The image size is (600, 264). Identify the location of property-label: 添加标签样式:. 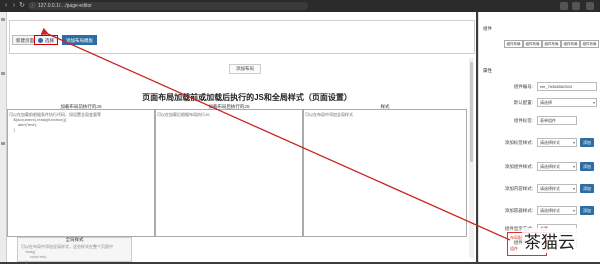
(518, 142).